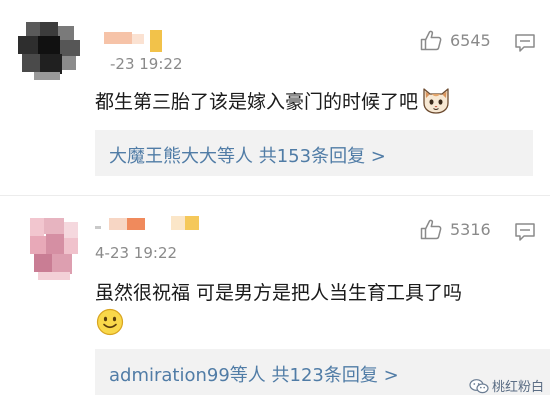  Describe the element at coordinates (517, 387) in the screenshot. I see `watermark-text: 桃红粉白` at that location.